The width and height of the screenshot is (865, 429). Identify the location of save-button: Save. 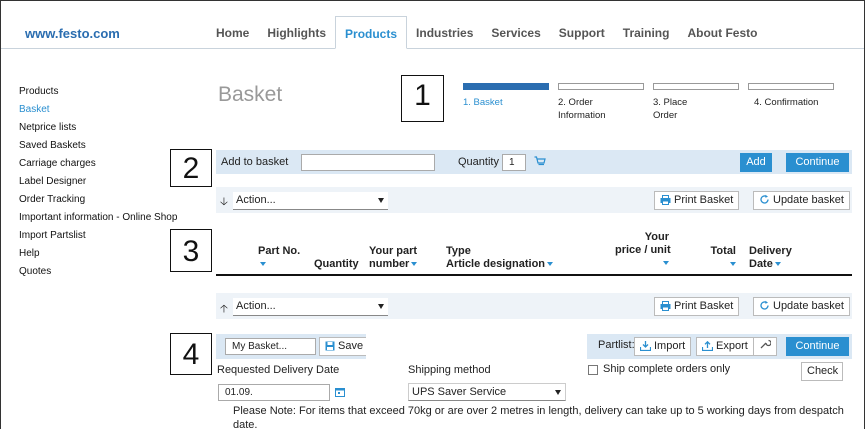
(344, 346).